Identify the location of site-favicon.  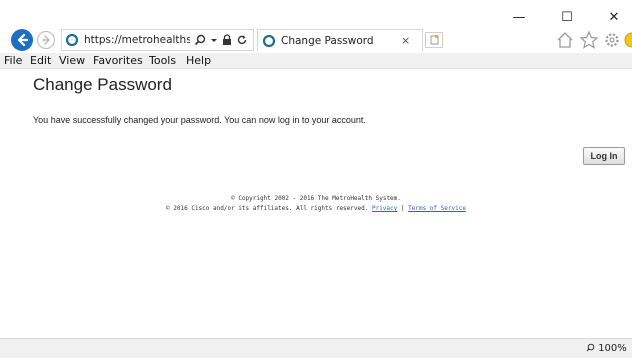
(72, 40).